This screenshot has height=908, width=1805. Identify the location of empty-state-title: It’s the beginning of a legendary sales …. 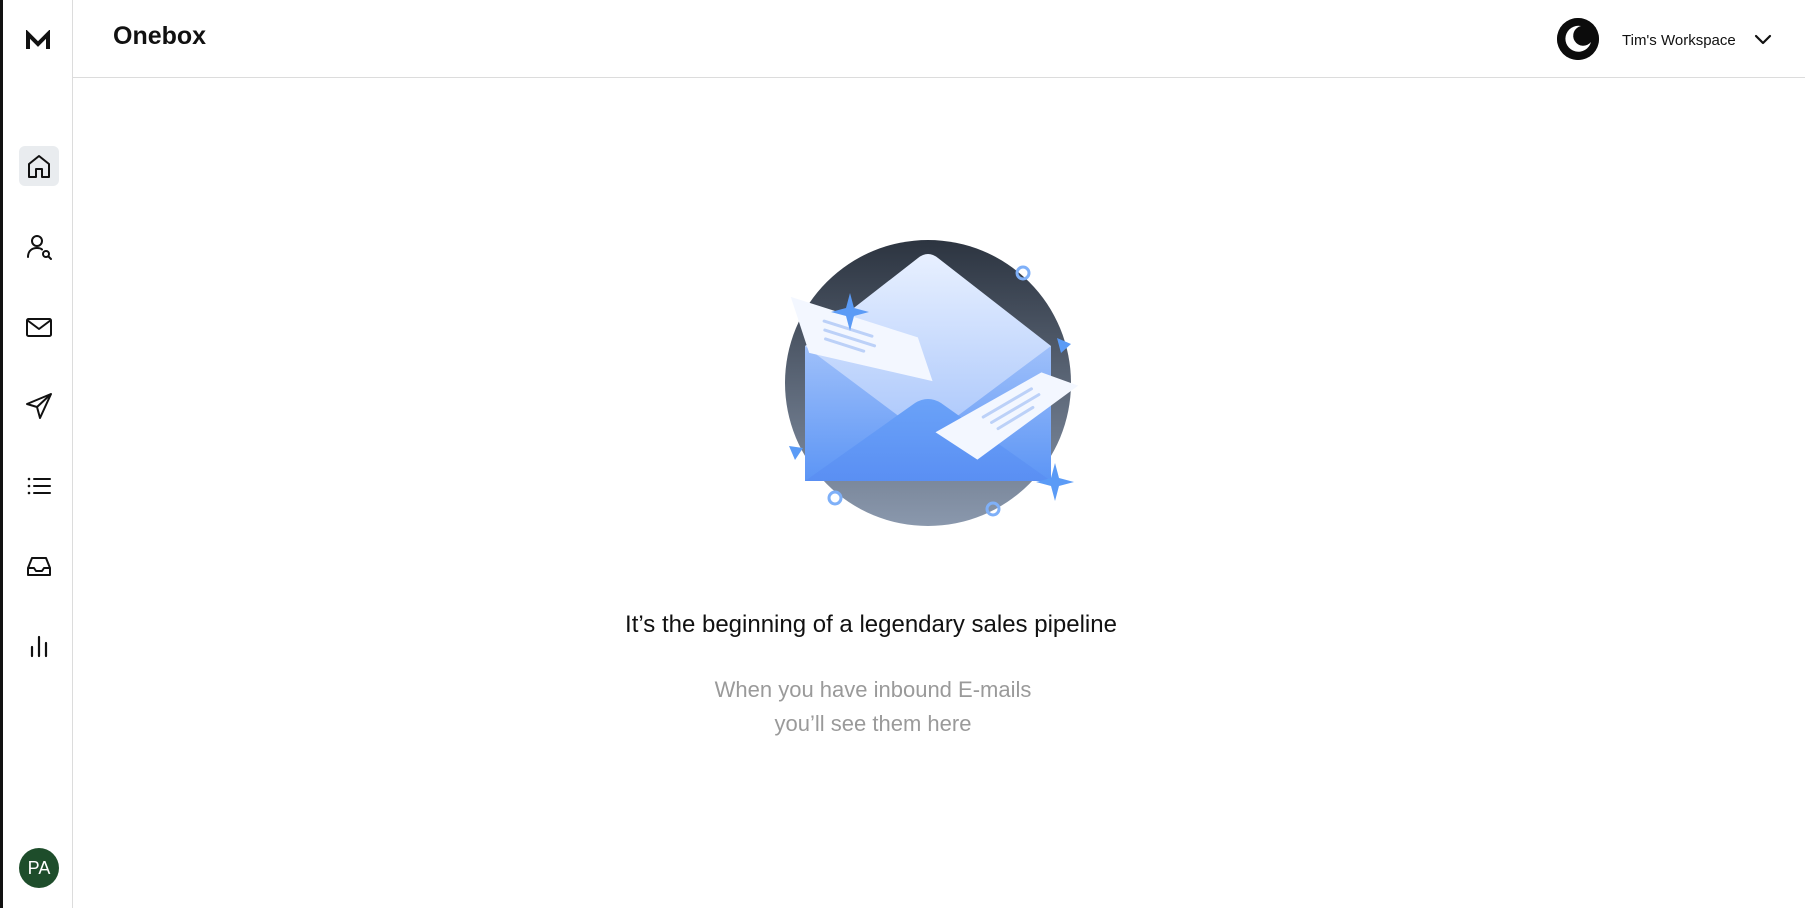
(871, 624).